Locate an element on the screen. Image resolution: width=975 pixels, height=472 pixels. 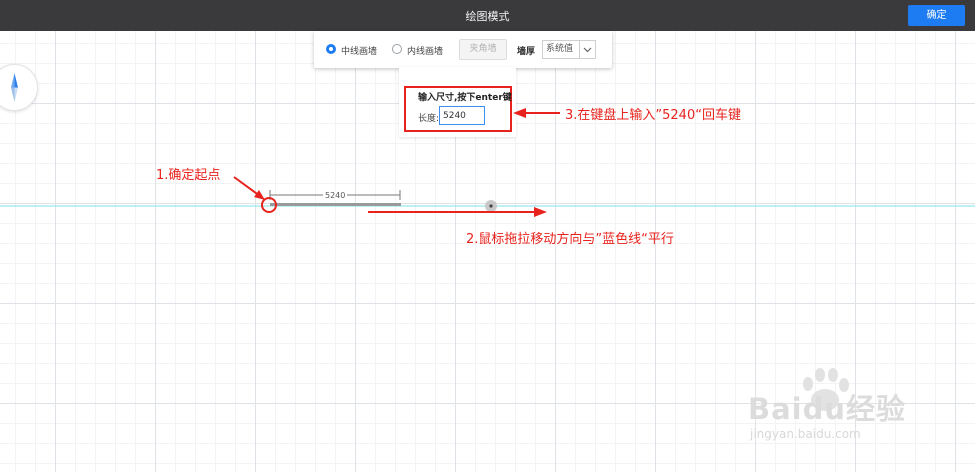
wall-segment is located at coordinates (335, 204).